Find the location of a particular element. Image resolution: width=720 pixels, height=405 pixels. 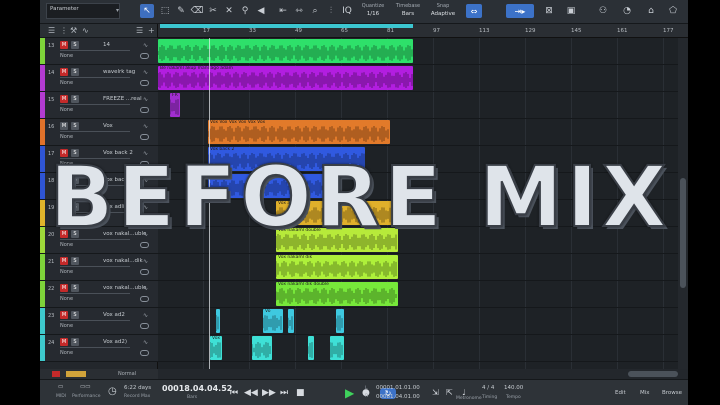

home-icon: ⌂ is located at coordinates (651, 11).